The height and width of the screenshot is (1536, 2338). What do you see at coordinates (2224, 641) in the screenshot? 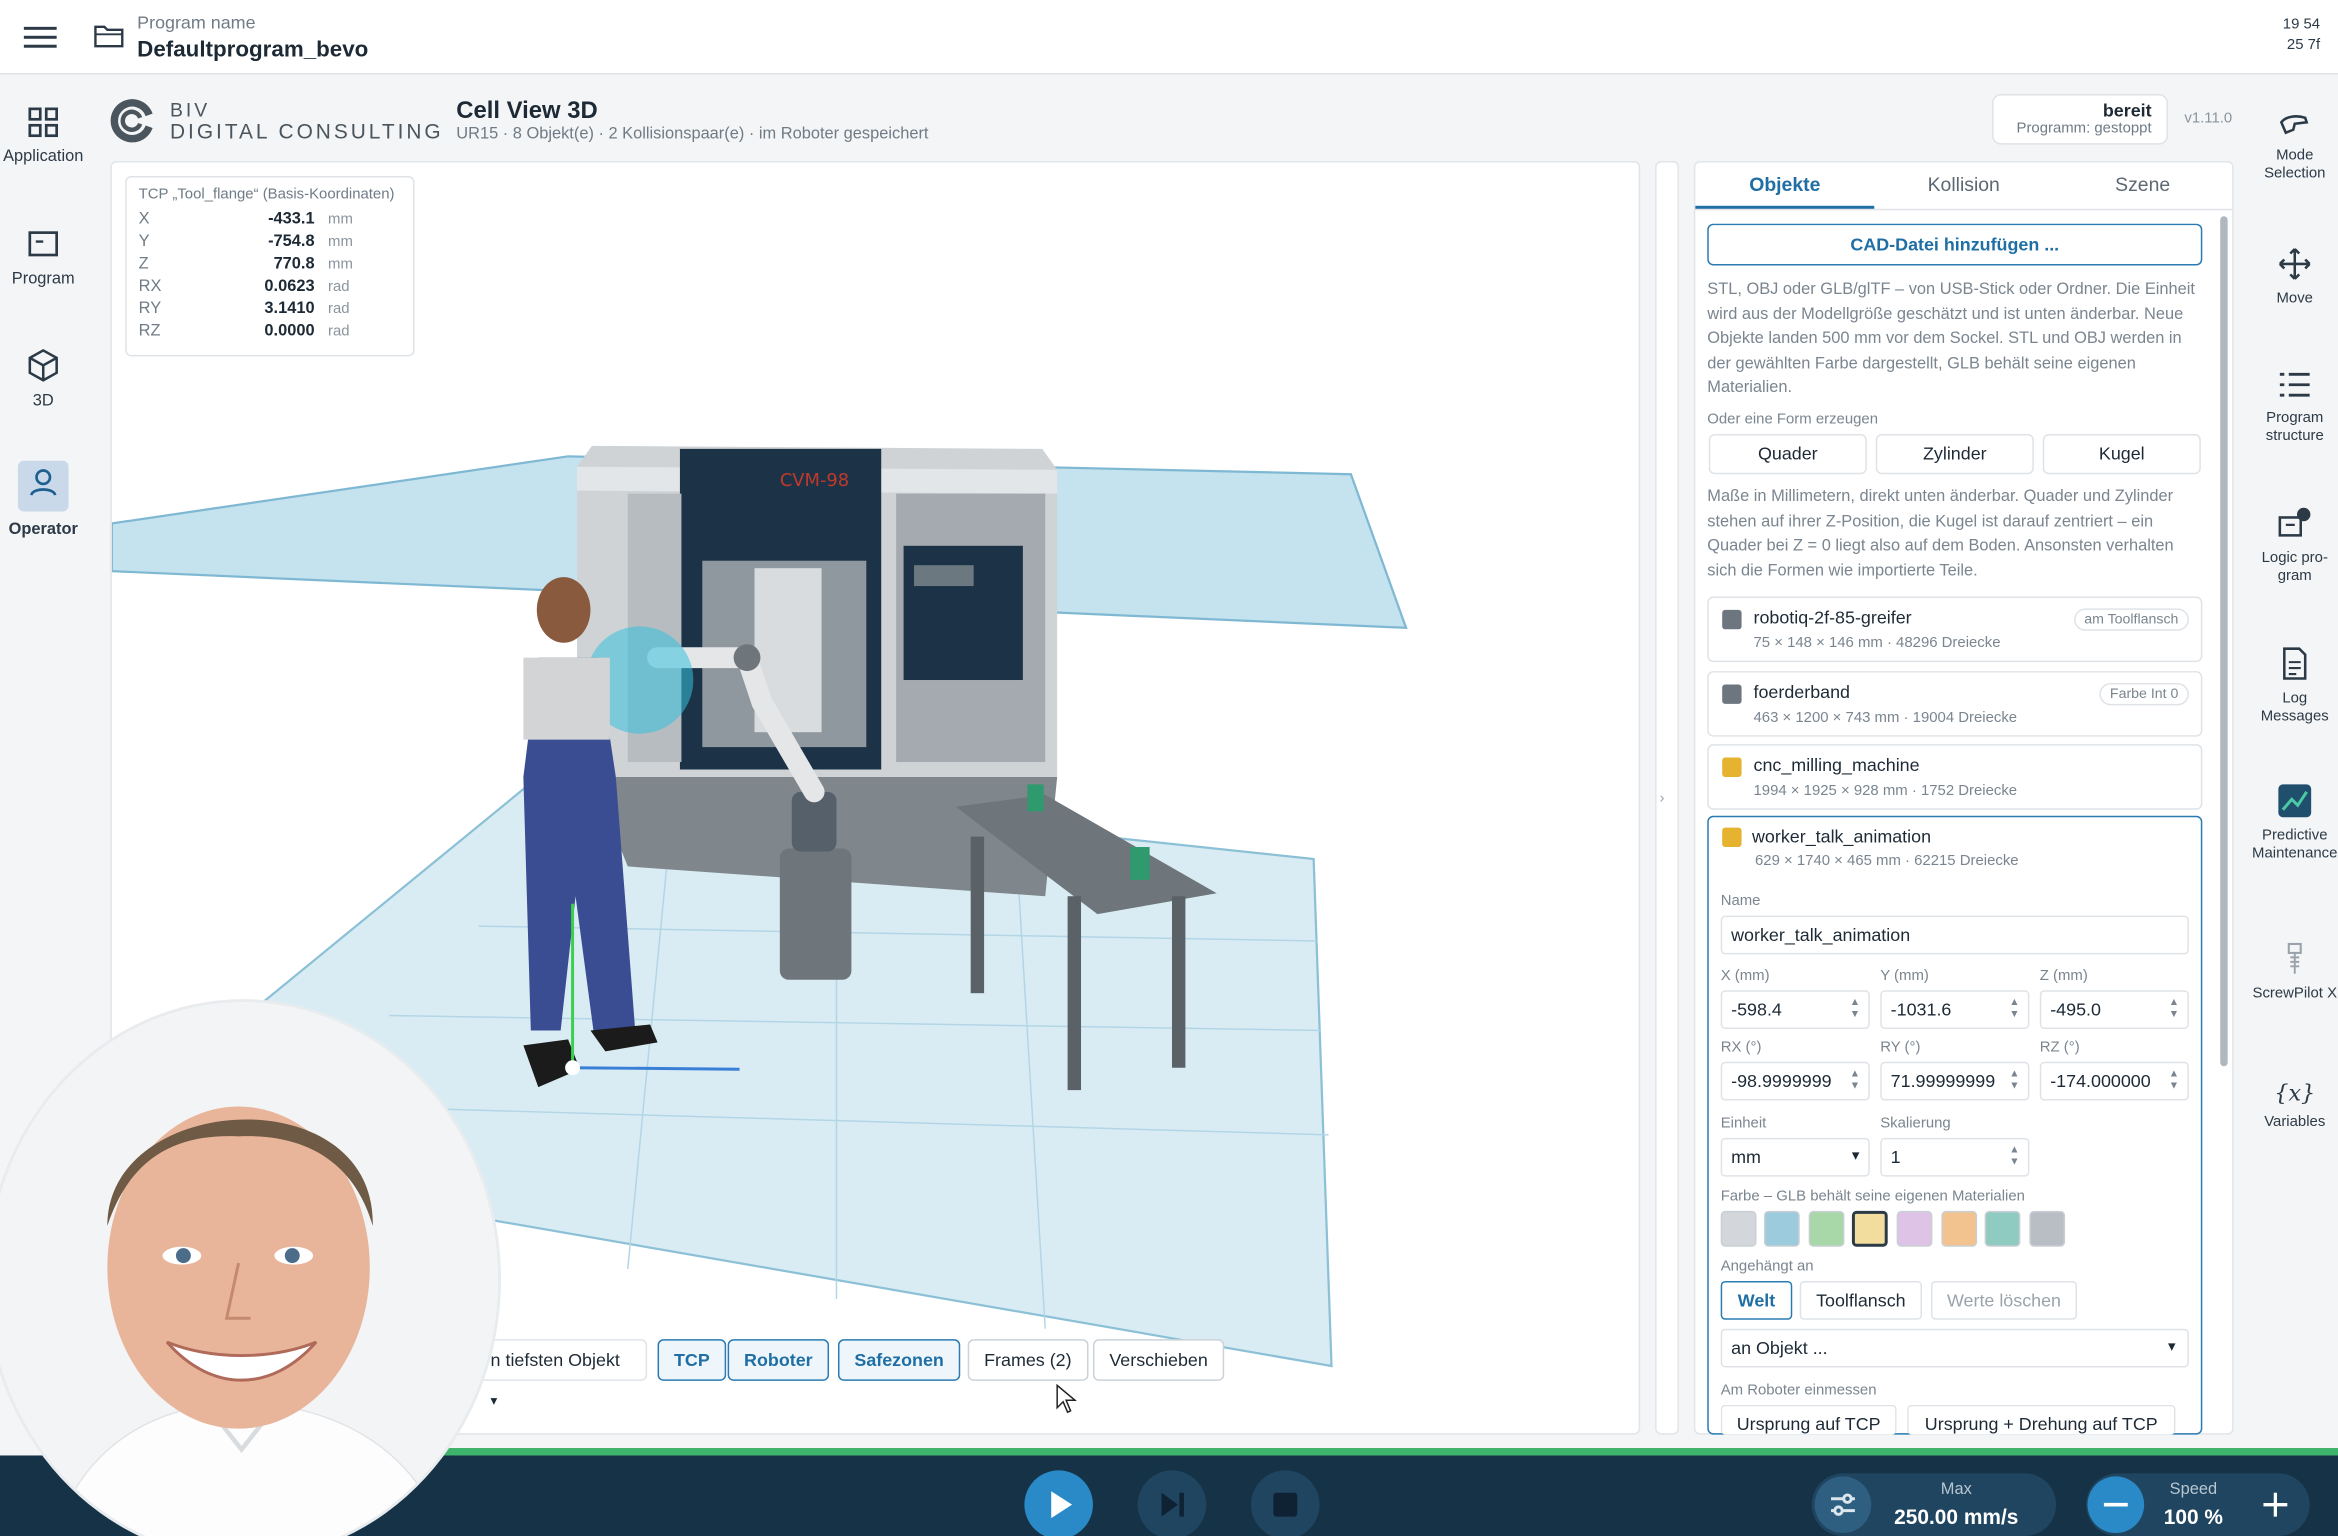
I see `panel-scrollbar` at bounding box center [2224, 641].